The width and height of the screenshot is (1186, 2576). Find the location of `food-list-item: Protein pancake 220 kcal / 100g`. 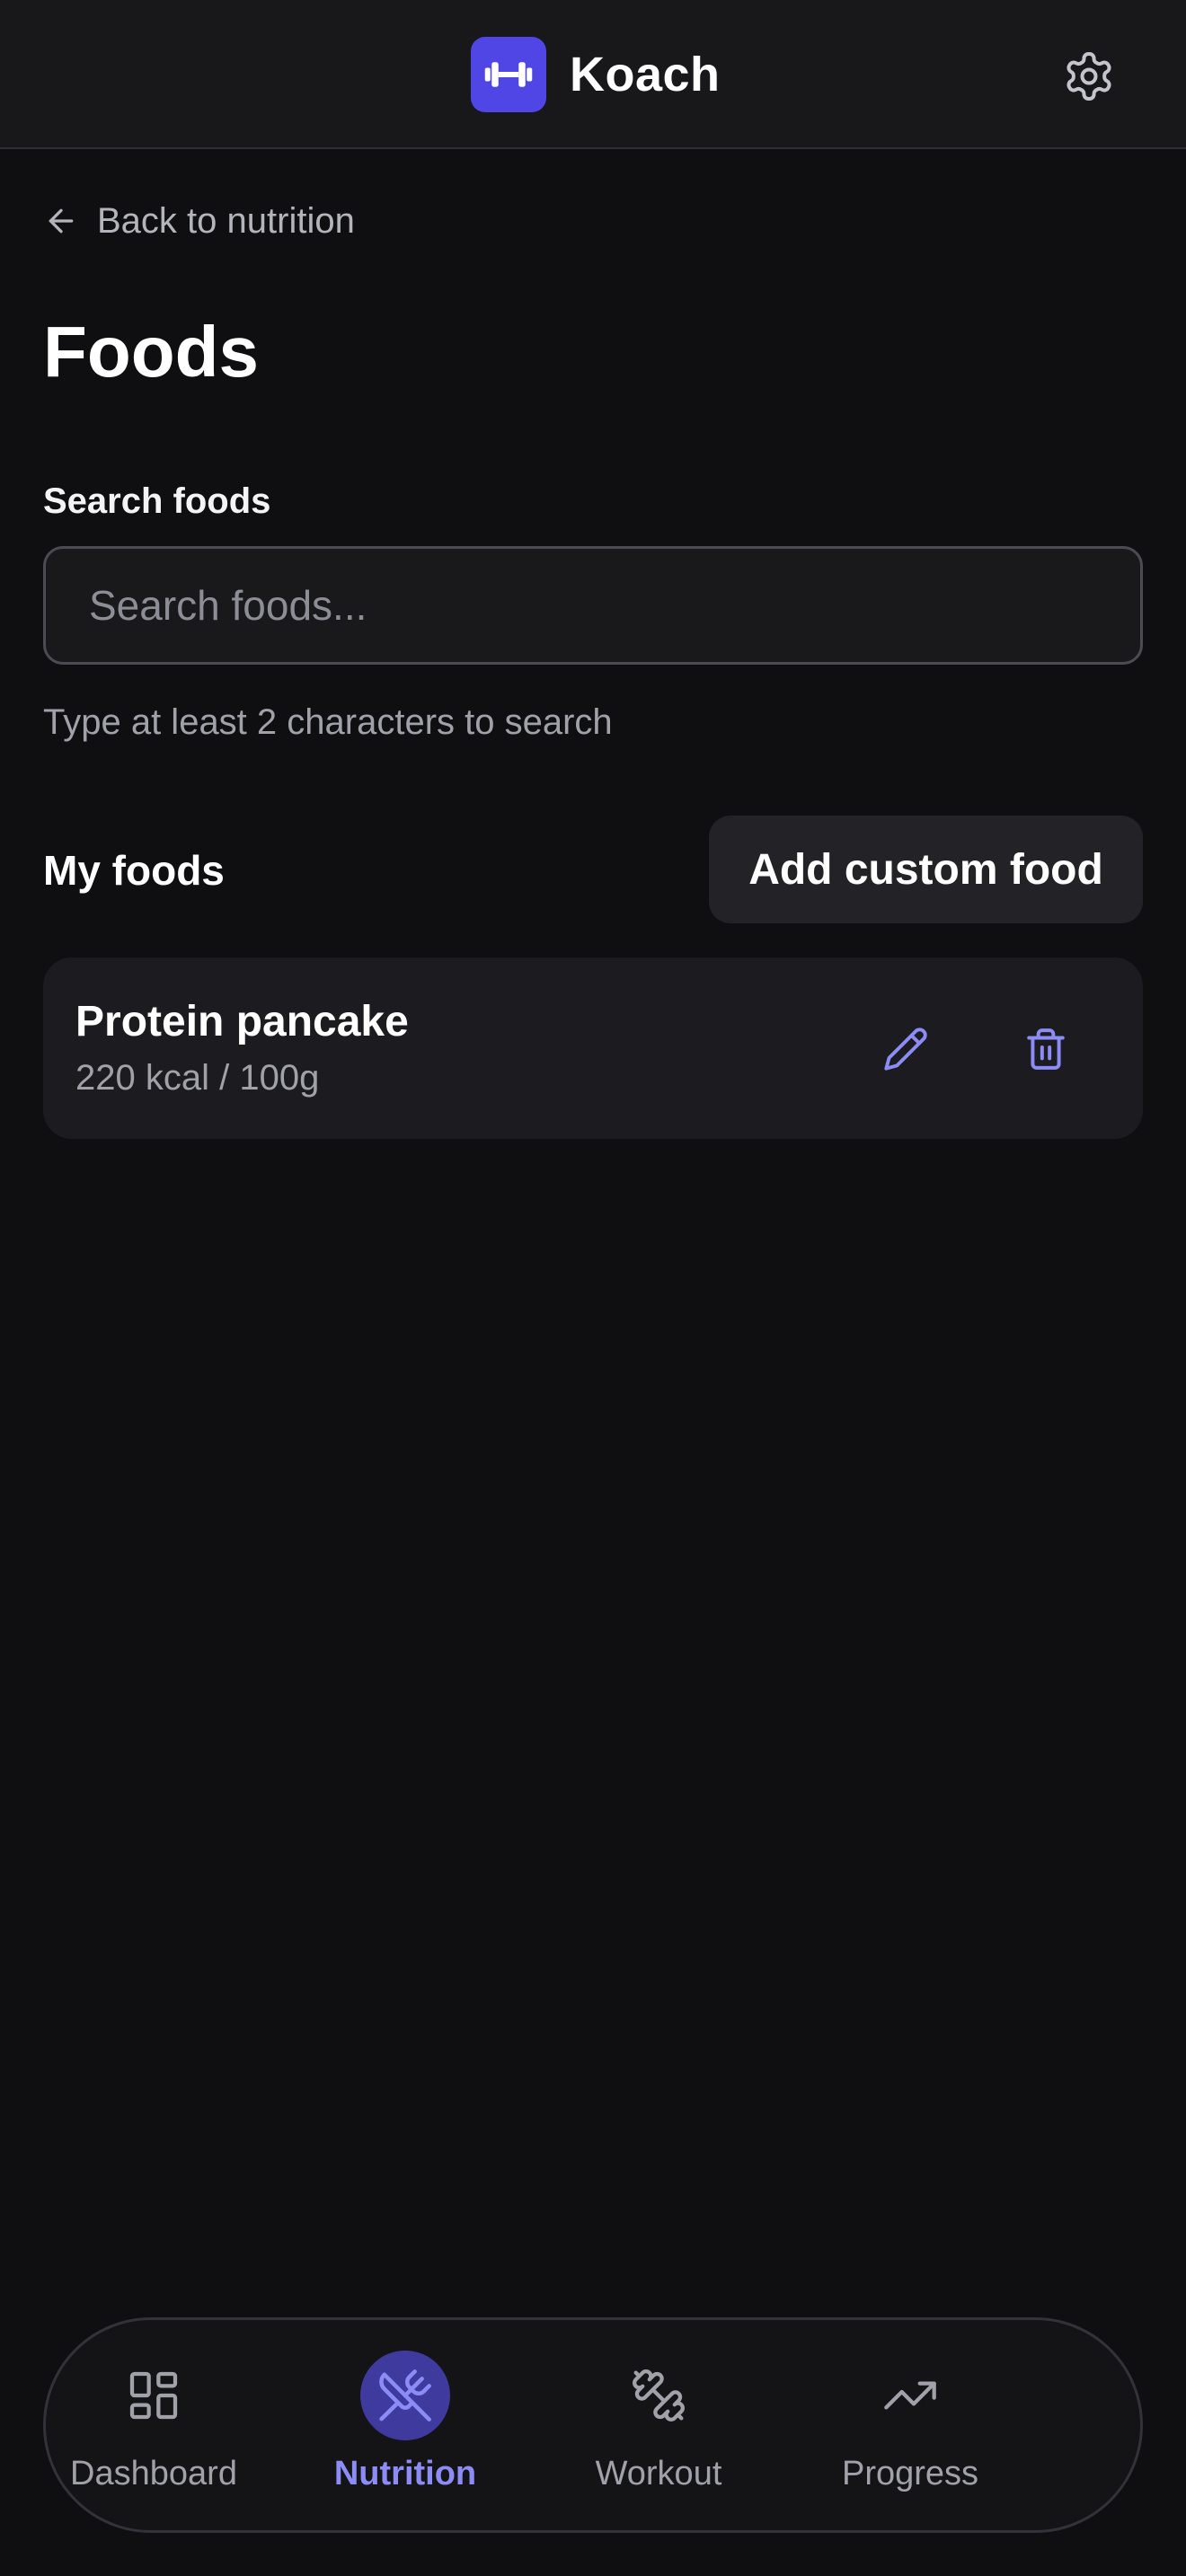

food-list-item: Protein pancake 220 kcal / 100g is located at coordinates (593, 1048).